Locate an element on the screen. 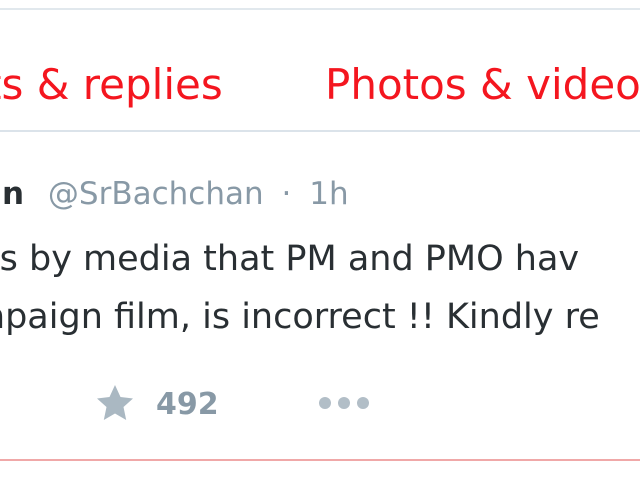  tweet-actions: 492 is located at coordinates (320, 403).